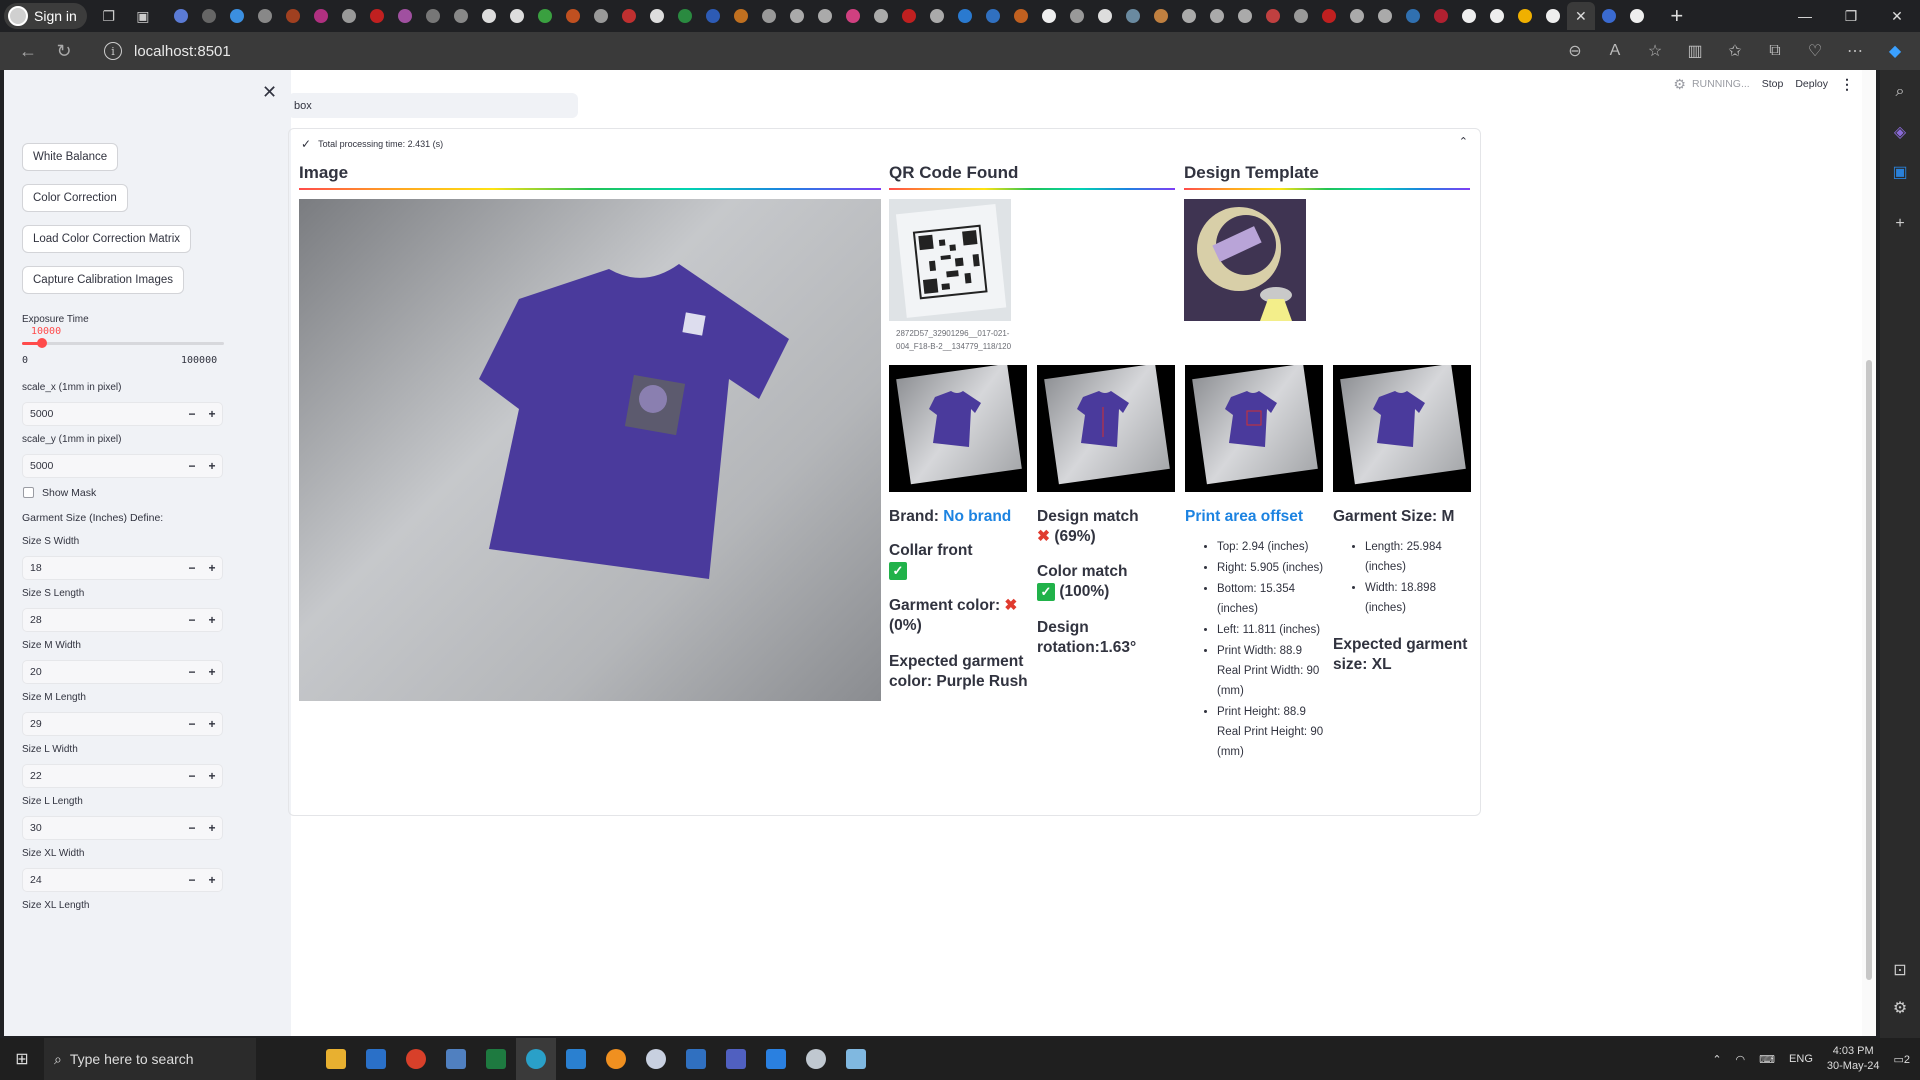 Image resolution: width=1920 pixels, height=1080 pixels. I want to click on screenshot-icon: ⊡, so click(1900, 970).